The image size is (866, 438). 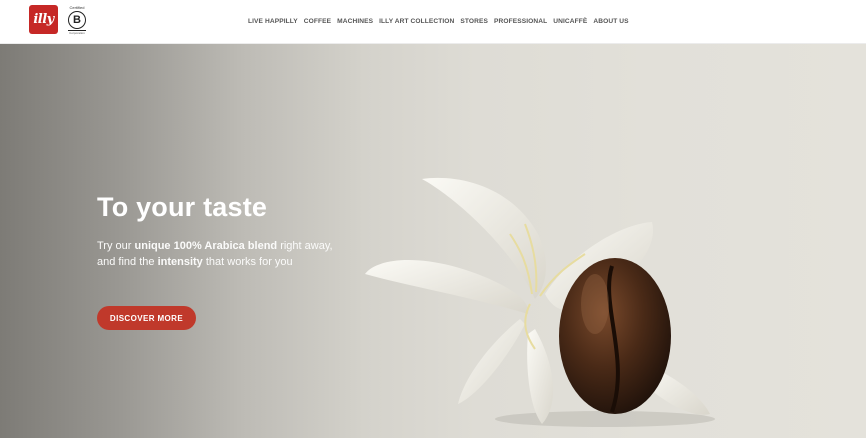 What do you see at coordinates (474, 21) in the screenshot?
I see `nav-stores: STORES` at bounding box center [474, 21].